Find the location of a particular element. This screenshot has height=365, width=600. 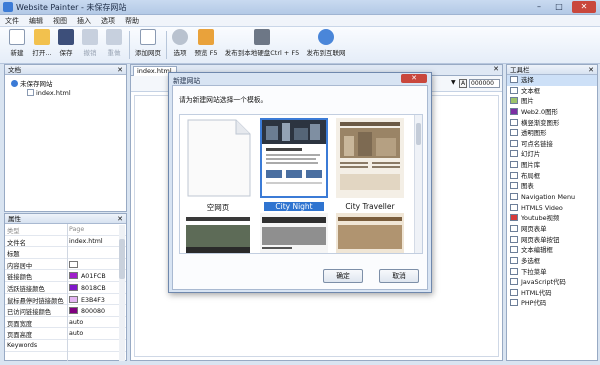

property-value: Page is located at coordinates (95, 229).